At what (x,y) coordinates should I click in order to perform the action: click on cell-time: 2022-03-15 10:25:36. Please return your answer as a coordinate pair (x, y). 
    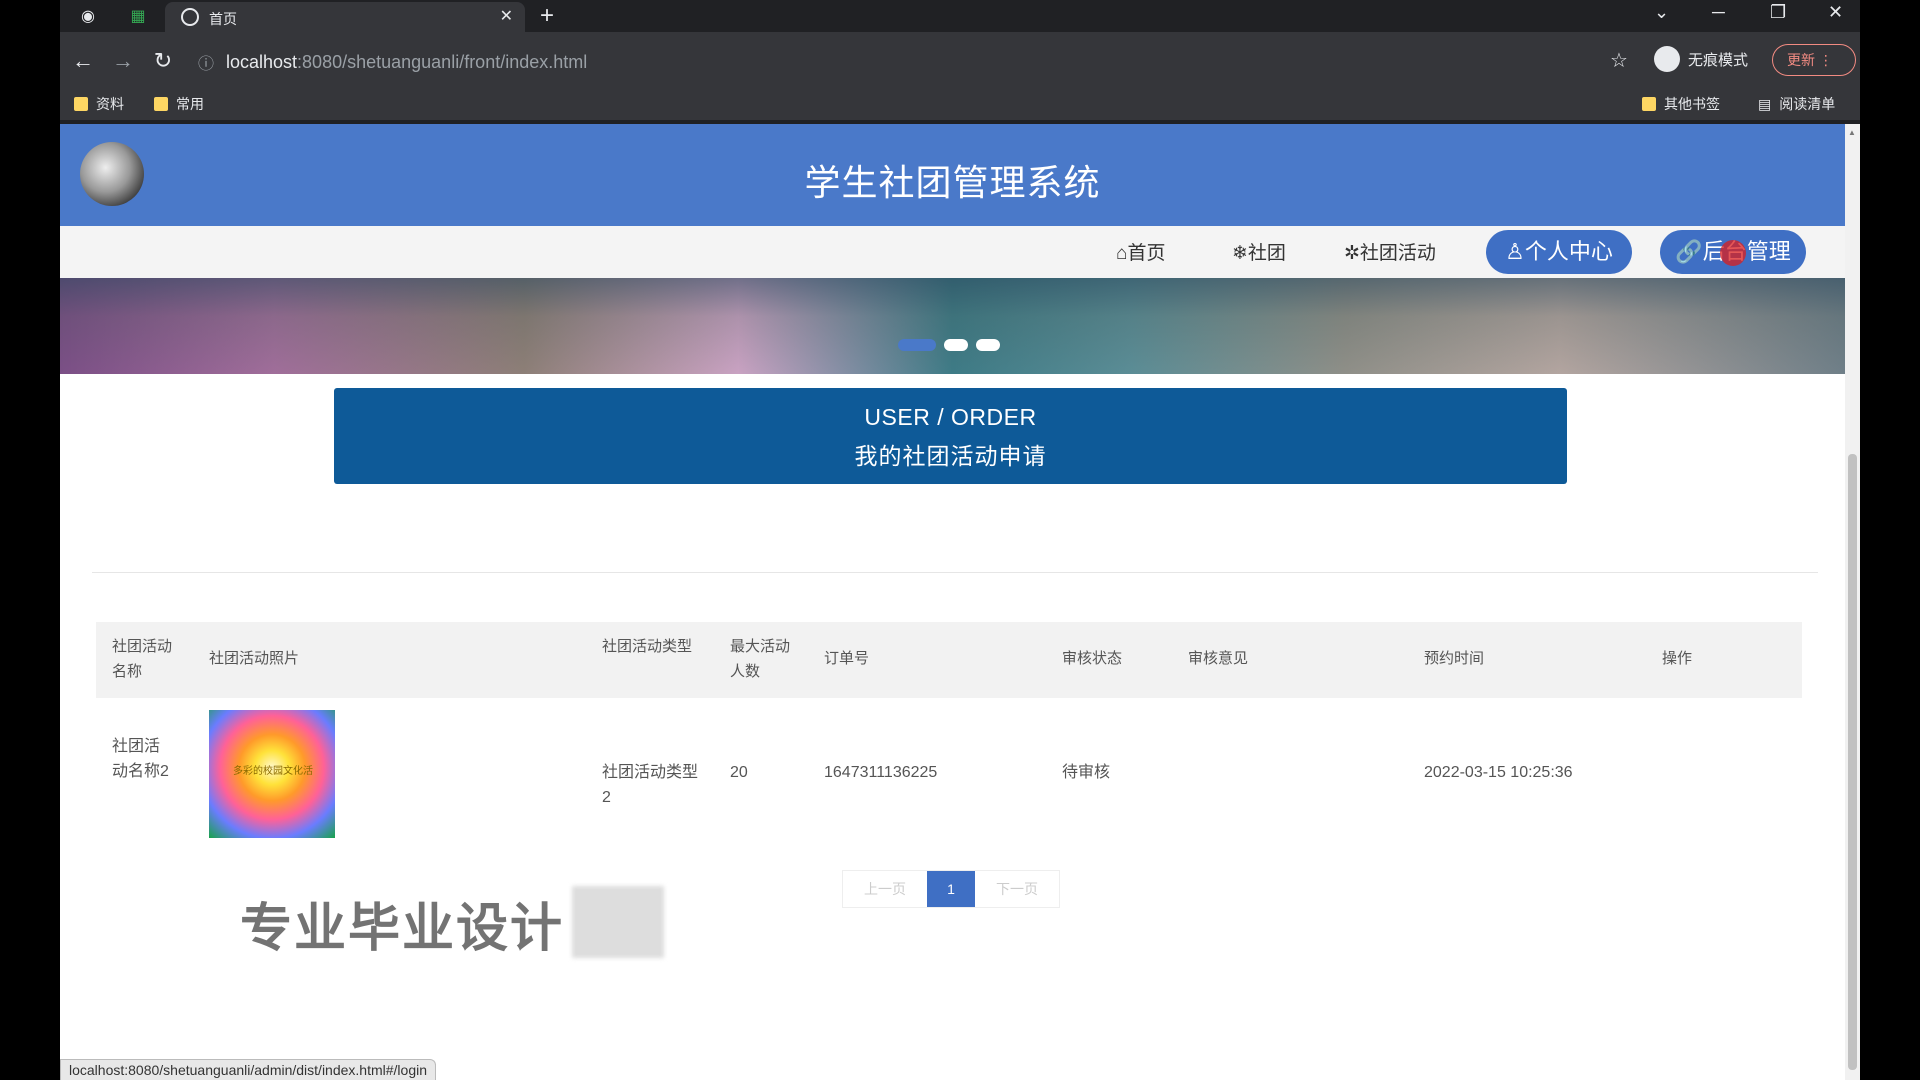
    Looking at the image, I should click on (1498, 772).